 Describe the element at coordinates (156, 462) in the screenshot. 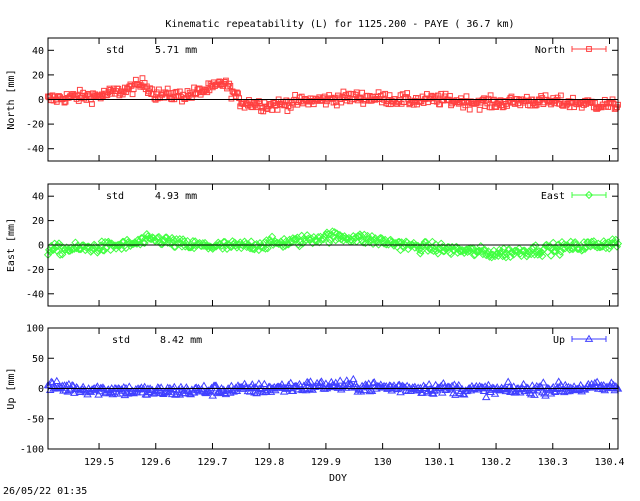

I see `x-tick-label: 129.6` at that location.